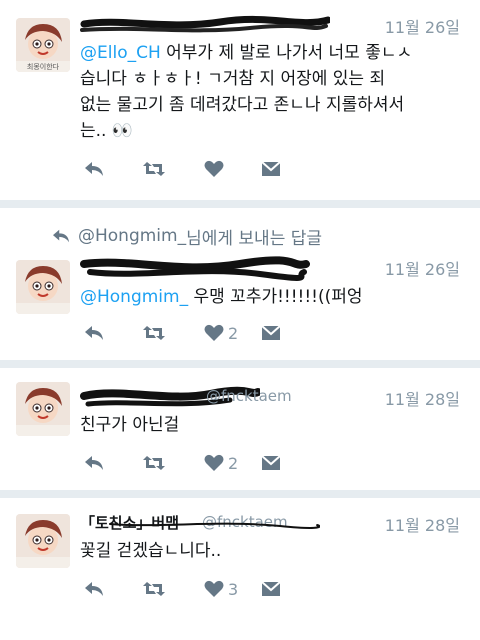 Image resolution: width=480 pixels, height=640 pixels. I want to click on reply-context: @Hongmim_ 님에게 보내는 답글, so click(187, 236).